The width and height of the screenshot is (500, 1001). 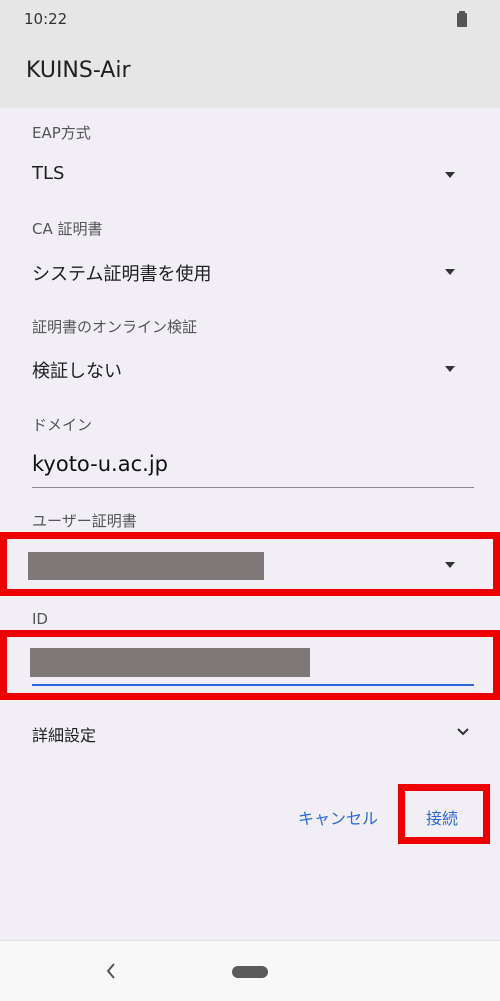 What do you see at coordinates (78, 70) in the screenshot?
I see `dialog-title: KUINS-Air` at bounding box center [78, 70].